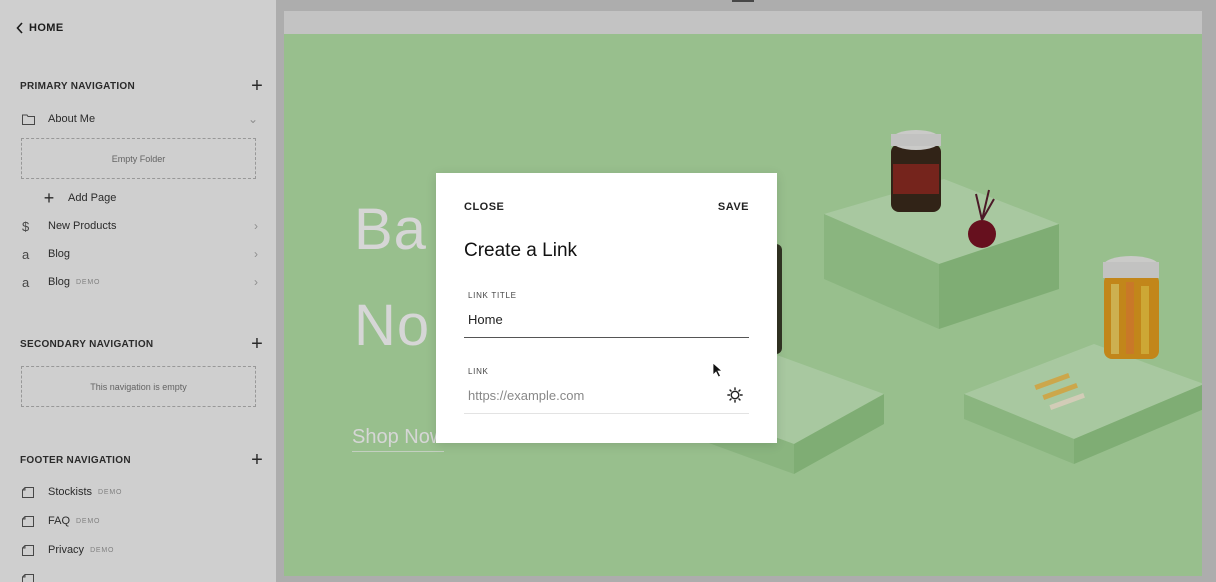 The height and width of the screenshot is (582, 1216). I want to click on save-button: SAVE, so click(733, 207).